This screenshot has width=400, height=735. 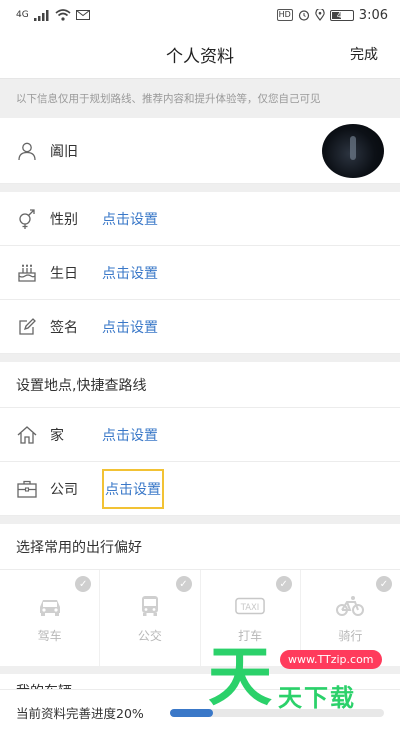 What do you see at coordinates (133, 488) in the screenshot?
I see `company-value: 点击设置` at bounding box center [133, 488].